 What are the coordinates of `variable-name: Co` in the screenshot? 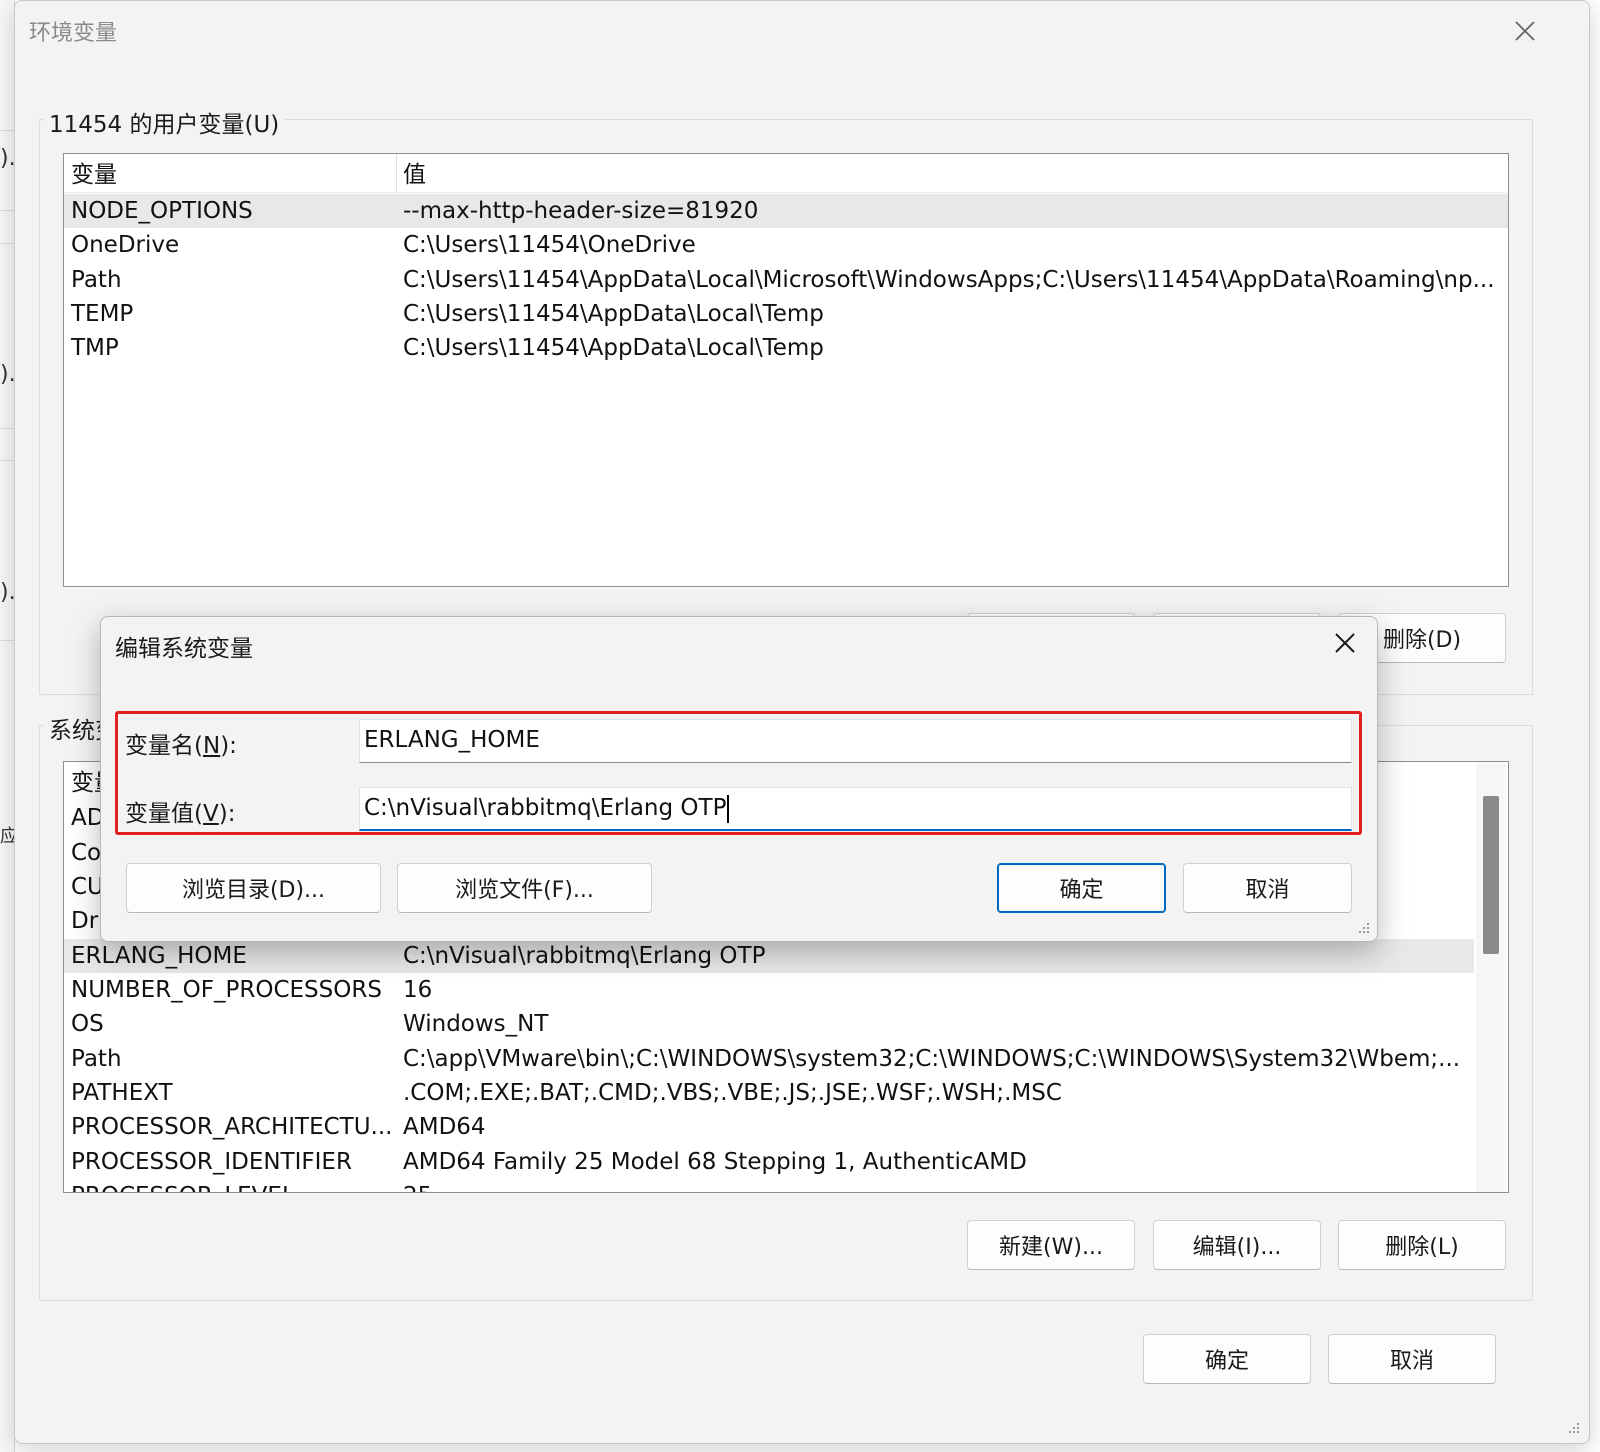 It's located at (86, 853).